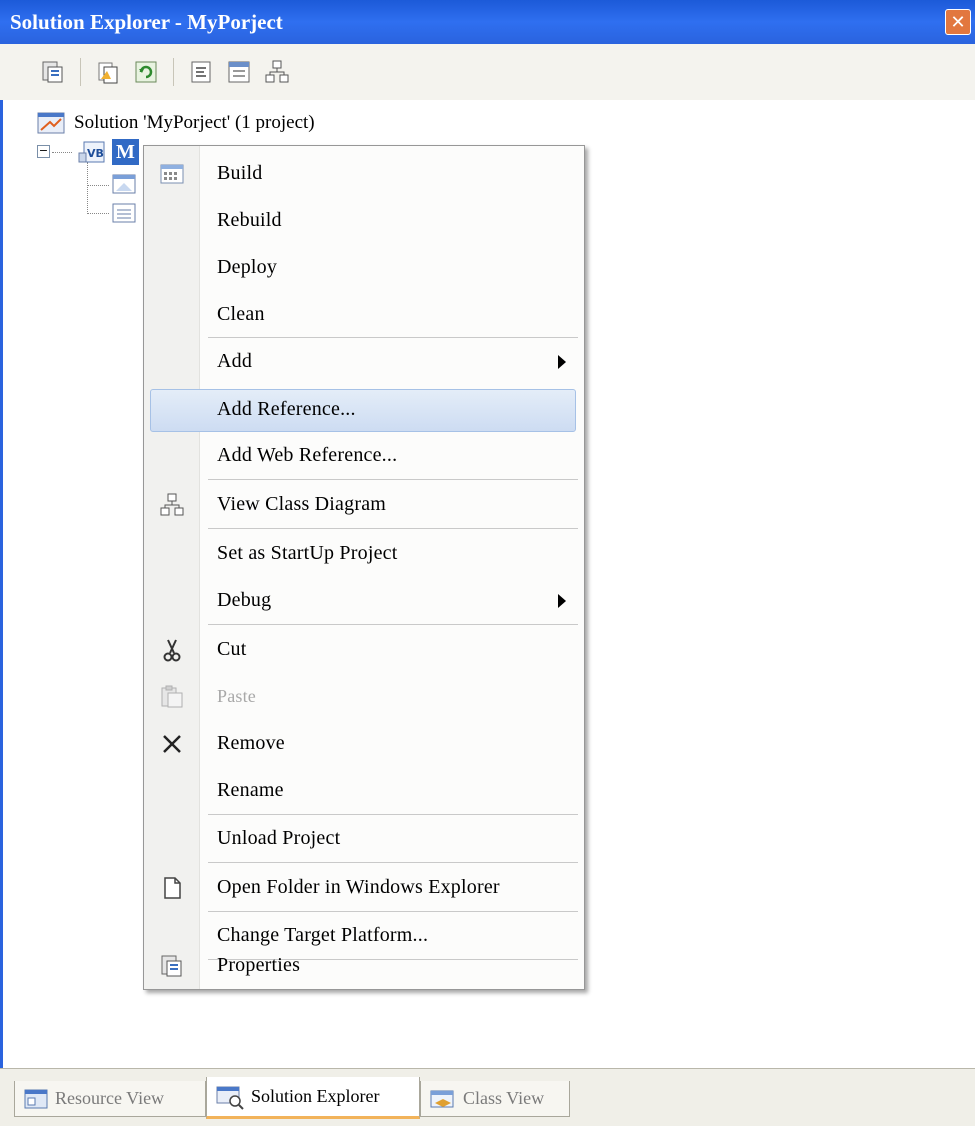  I want to click on delete-x-icon, so click(172, 744).